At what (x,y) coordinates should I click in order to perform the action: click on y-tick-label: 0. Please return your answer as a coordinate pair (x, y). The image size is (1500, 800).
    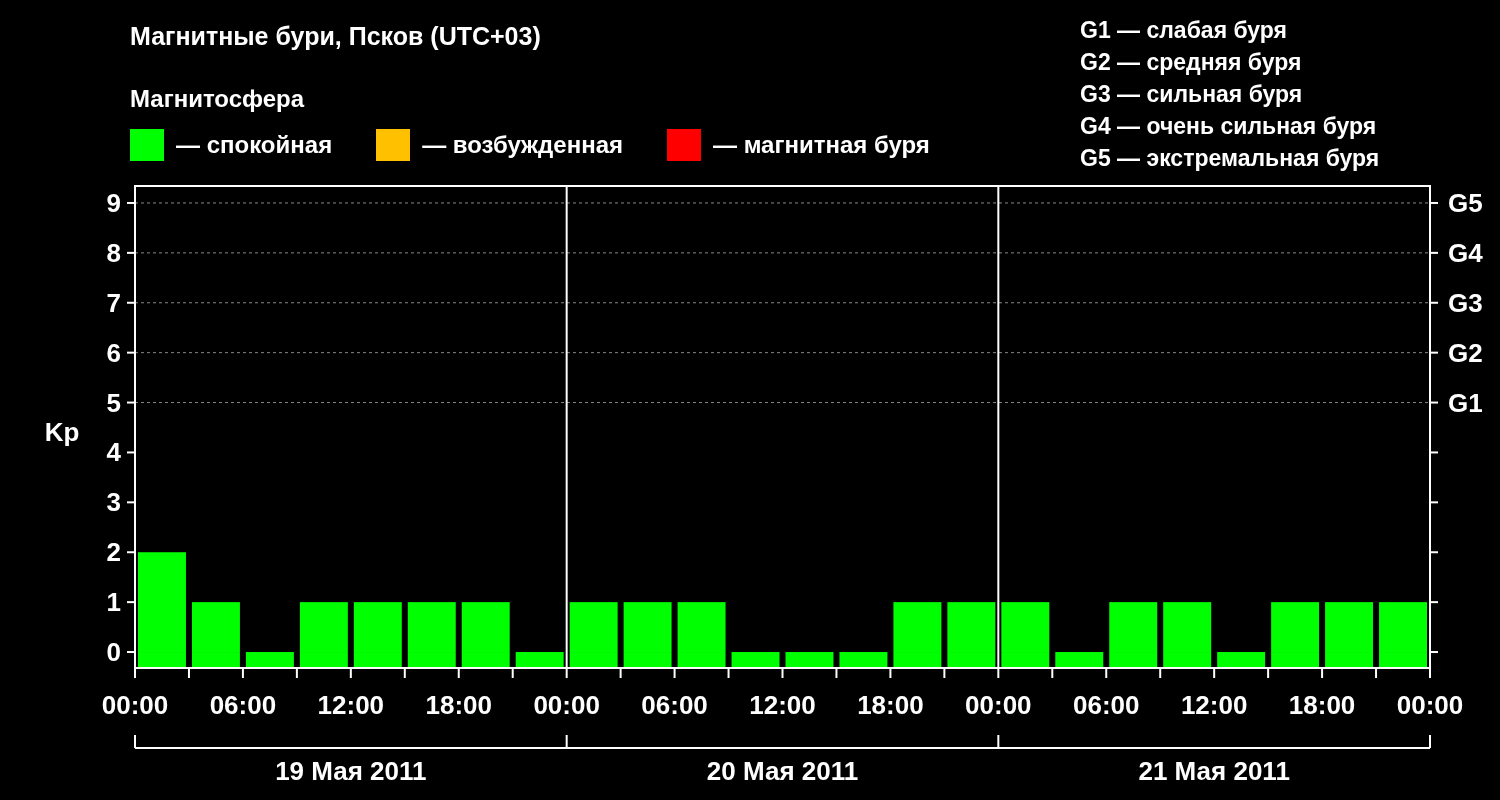
    Looking at the image, I should click on (113, 652).